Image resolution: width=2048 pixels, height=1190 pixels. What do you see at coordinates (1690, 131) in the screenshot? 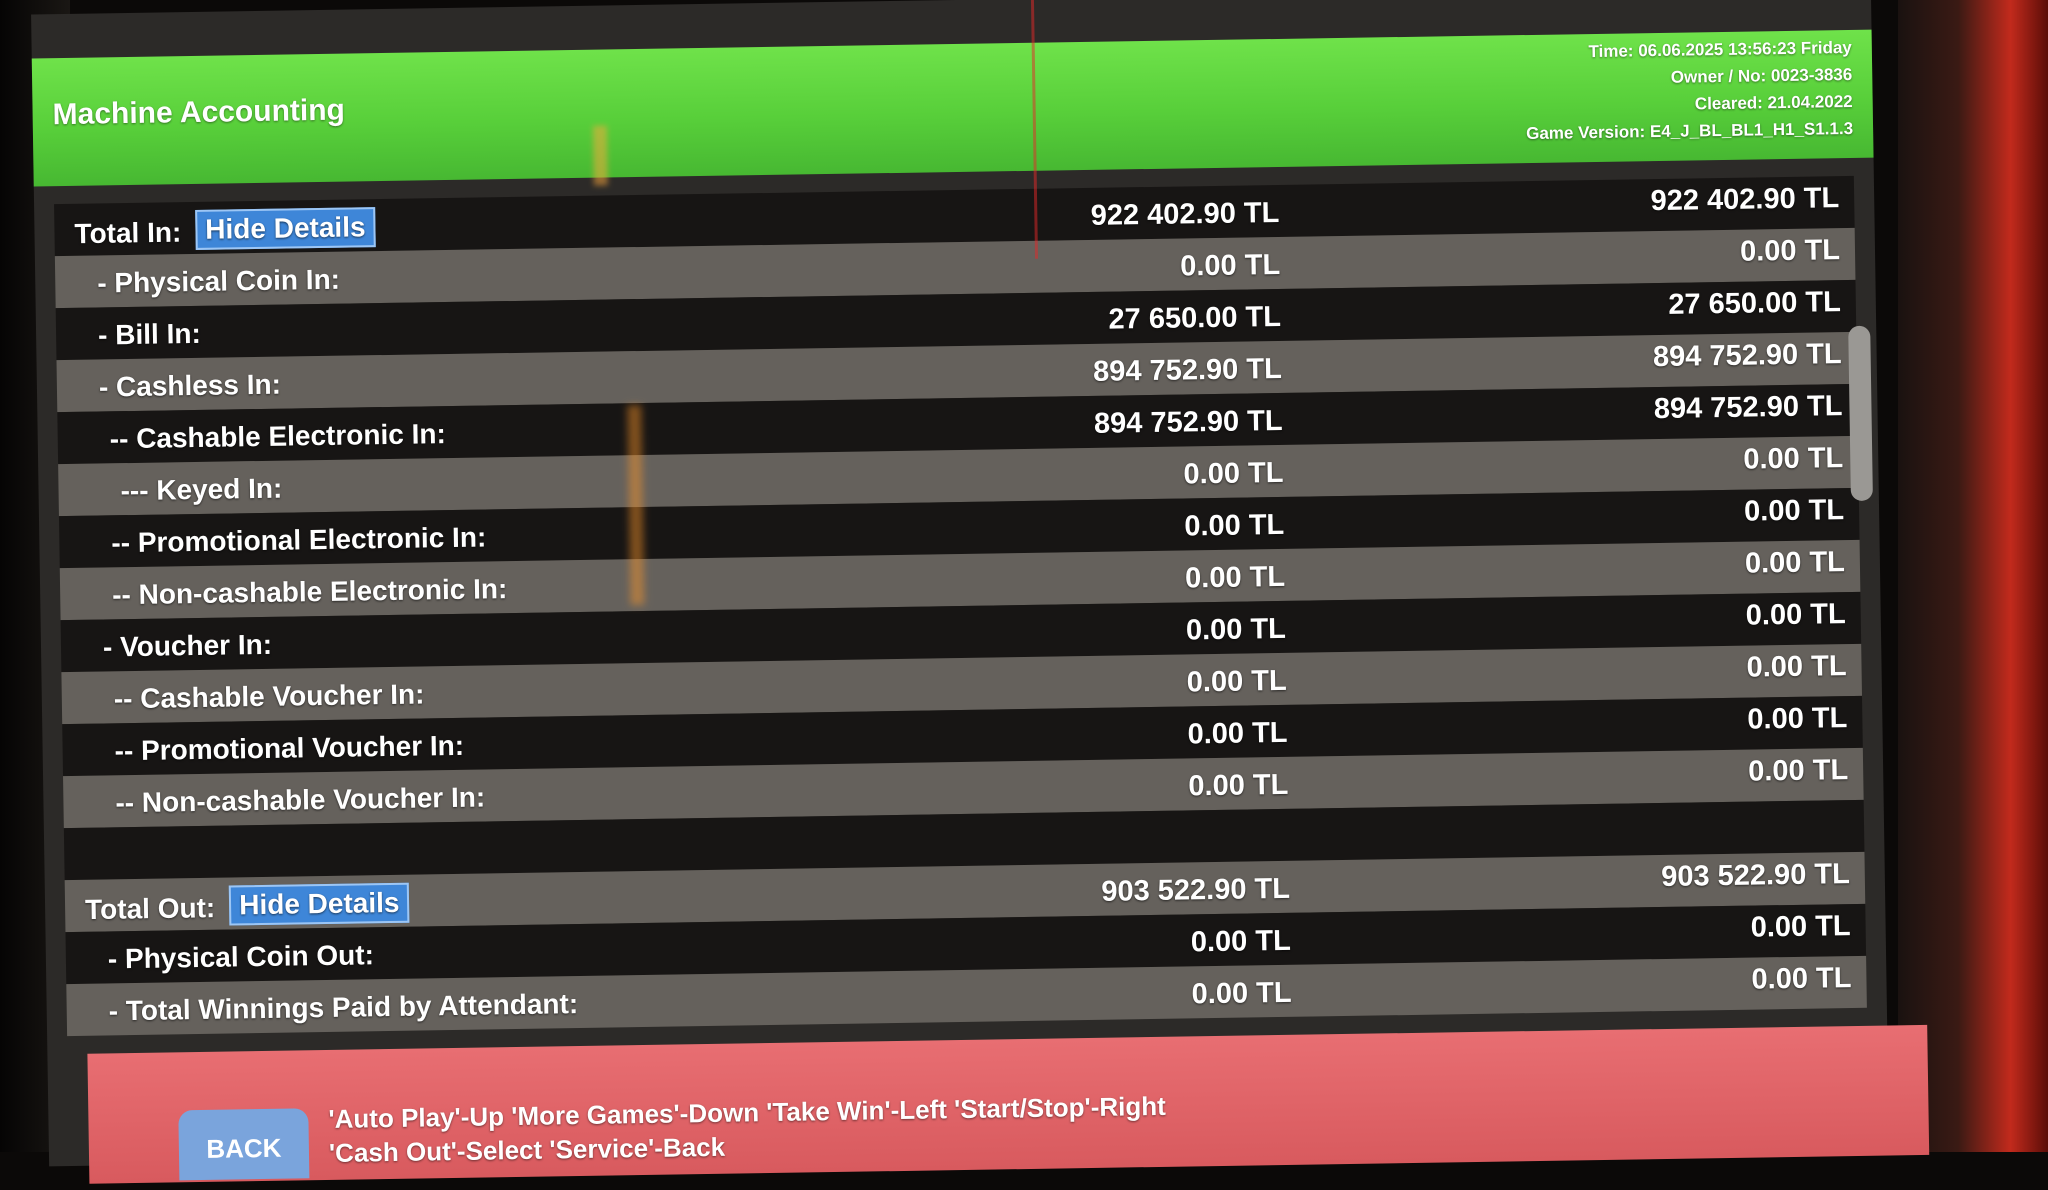
I see `game-version-readout: Game Version: E4_J_BL_BL1_H1_S1.1.3` at bounding box center [1690, 131].